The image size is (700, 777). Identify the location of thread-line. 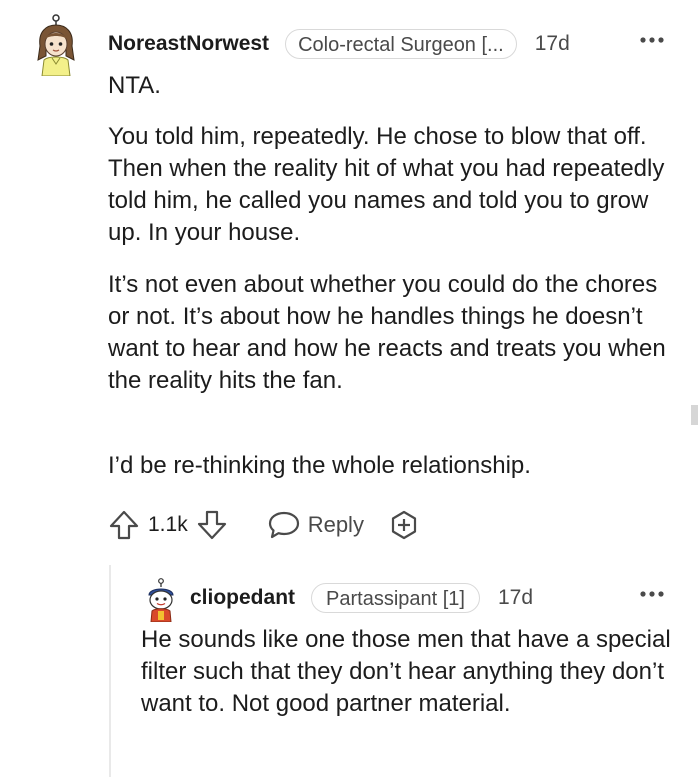
(110, 671).